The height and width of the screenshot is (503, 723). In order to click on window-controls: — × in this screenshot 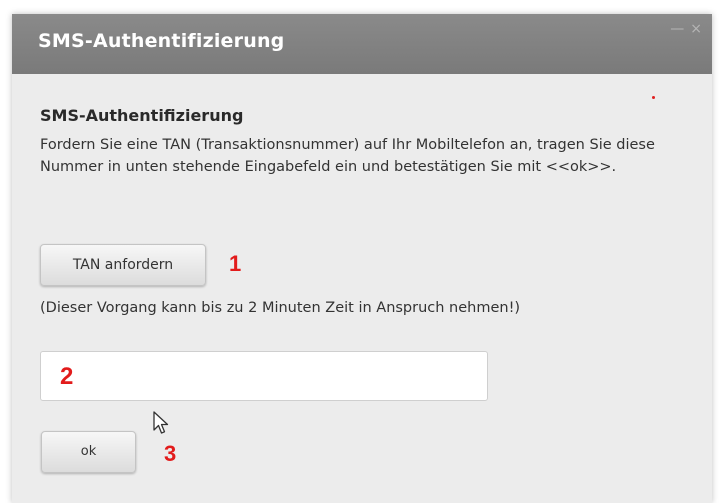, I will do `click(686, 29)`.